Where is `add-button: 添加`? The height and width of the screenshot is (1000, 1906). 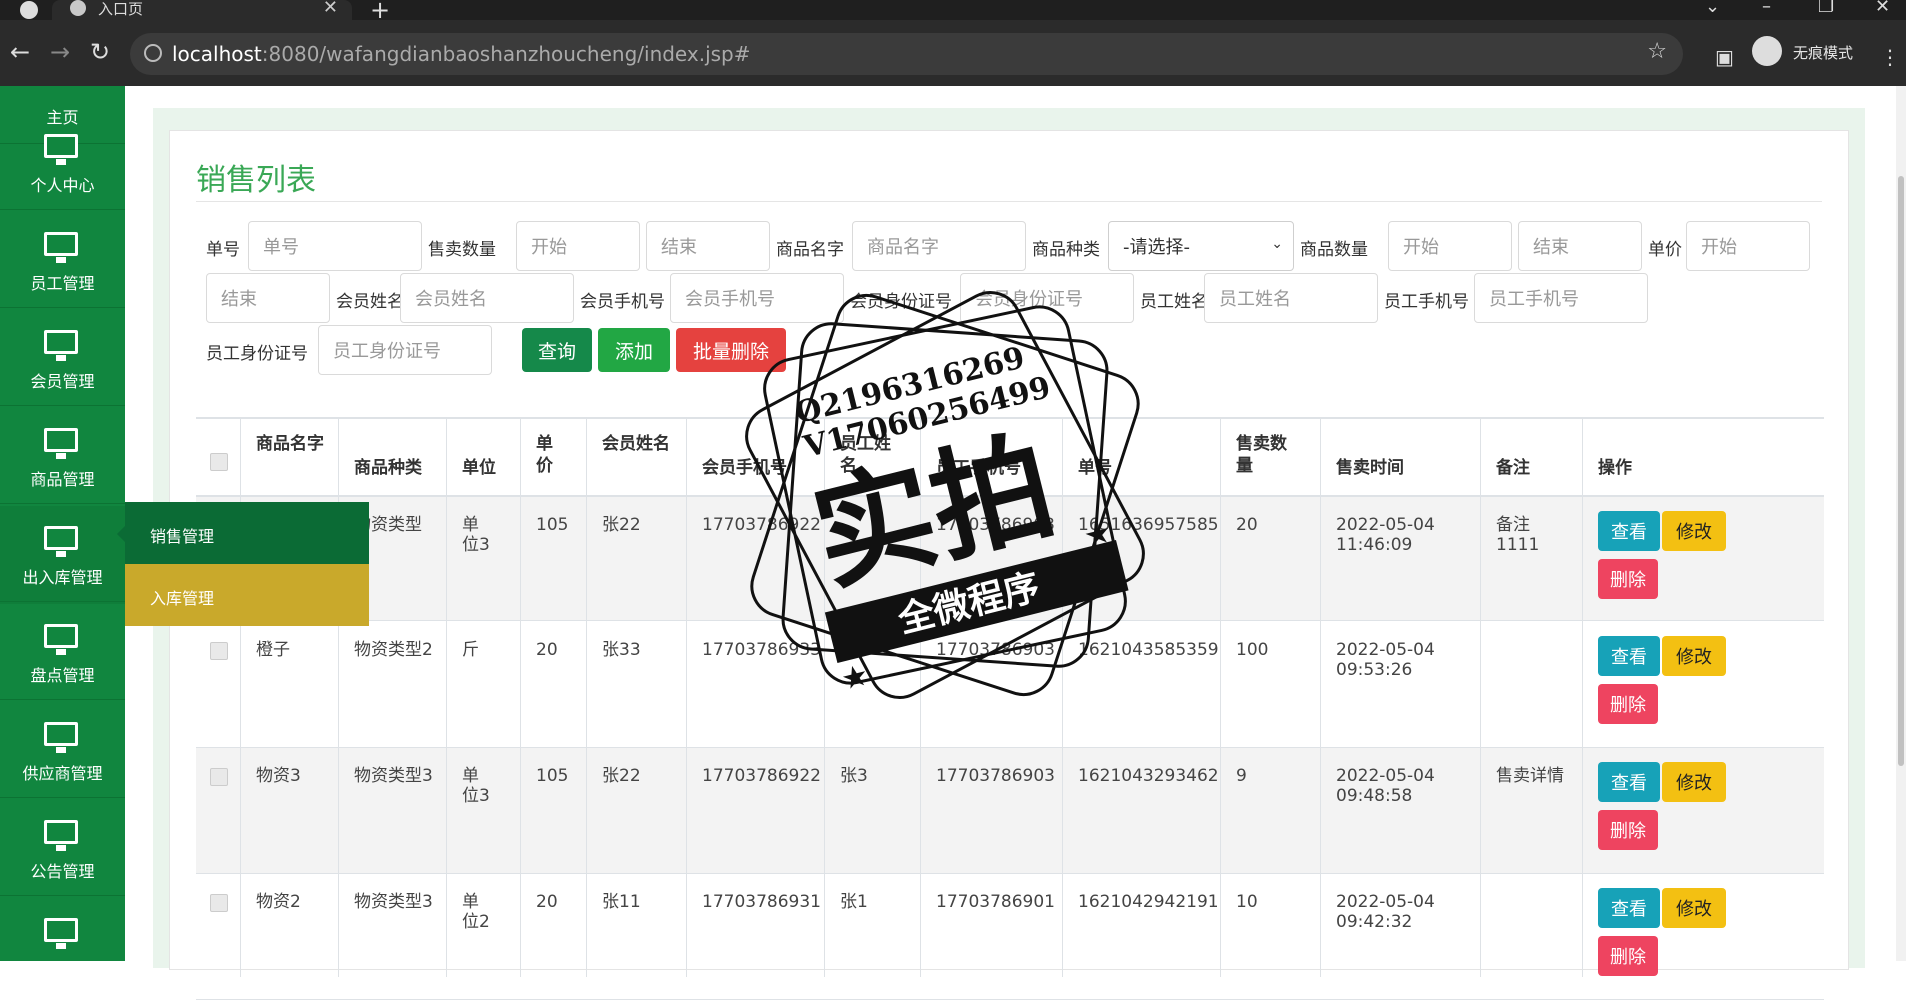 add-button: 添加 is located at coordinates (634, 350).